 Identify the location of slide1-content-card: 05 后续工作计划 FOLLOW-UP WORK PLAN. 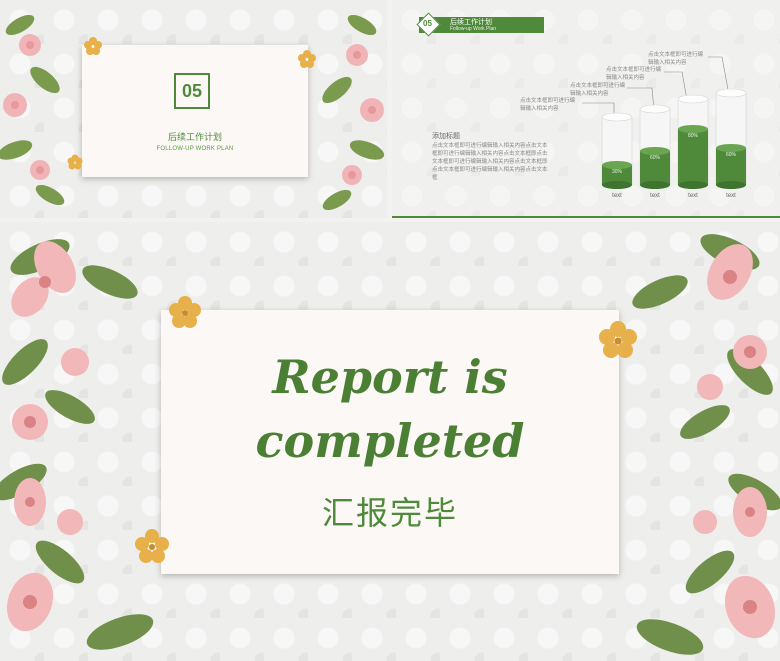
(195, 111).